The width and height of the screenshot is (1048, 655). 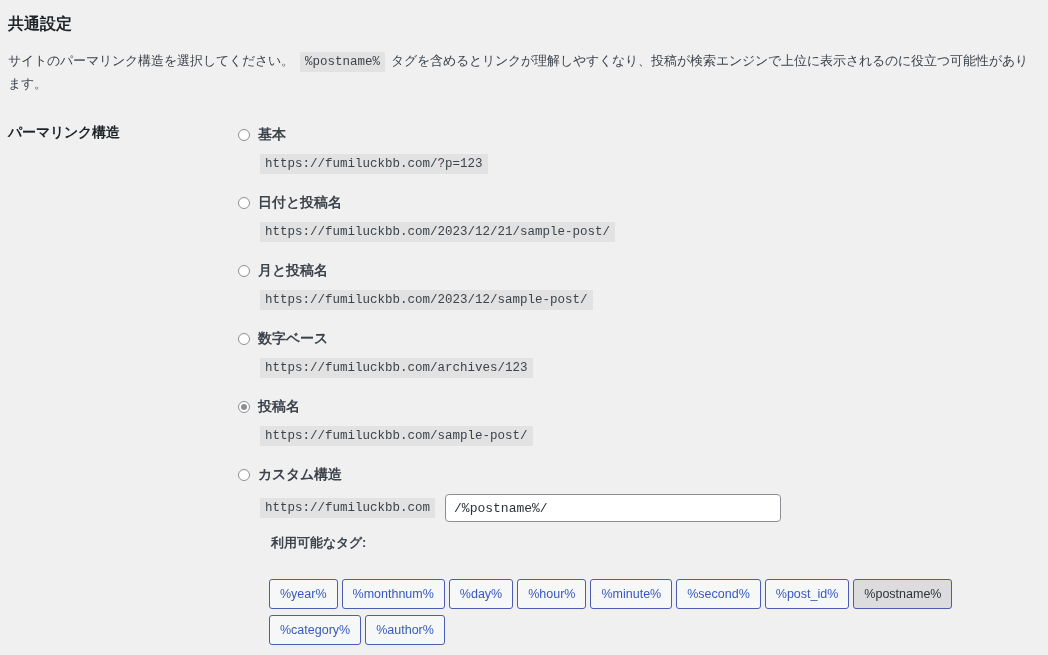 I want to click on tag-button: %author%, so click(x=405, y=630).